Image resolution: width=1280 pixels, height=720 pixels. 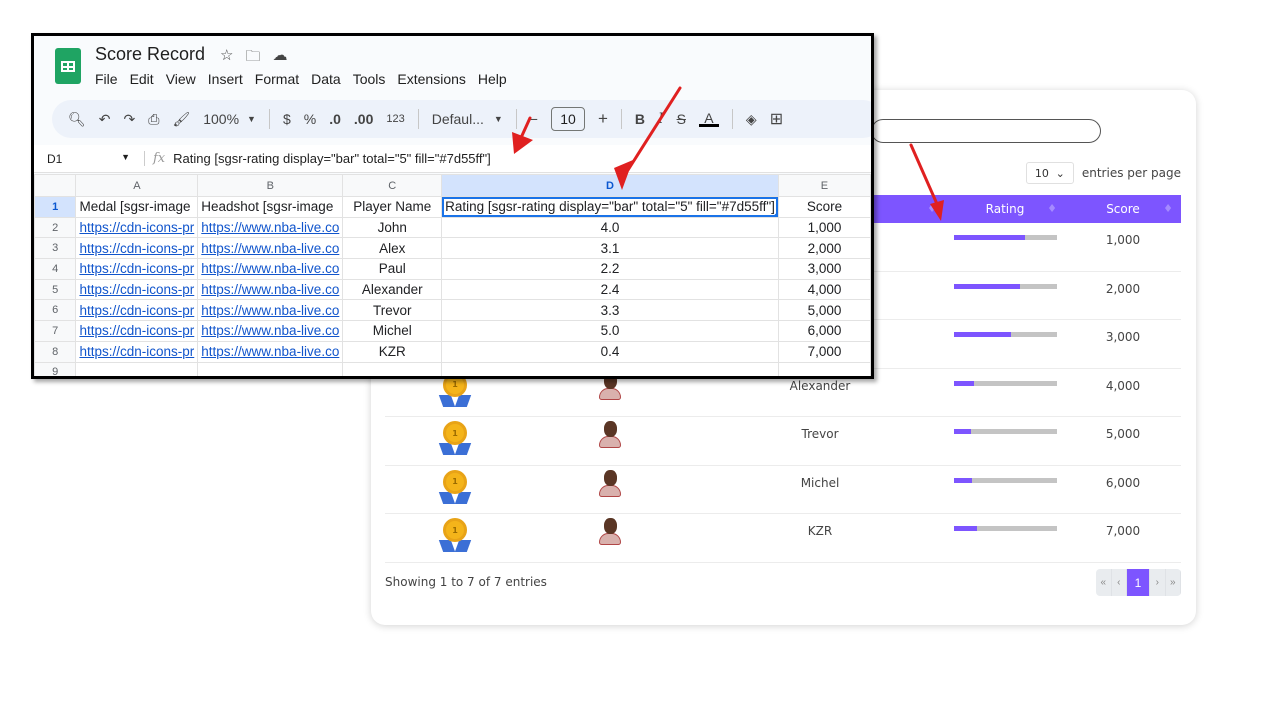 What do you see at coordinates (610, 331) in the screenshot?
I see `rating-cell: 5.0` at bounding box center [610, 331].